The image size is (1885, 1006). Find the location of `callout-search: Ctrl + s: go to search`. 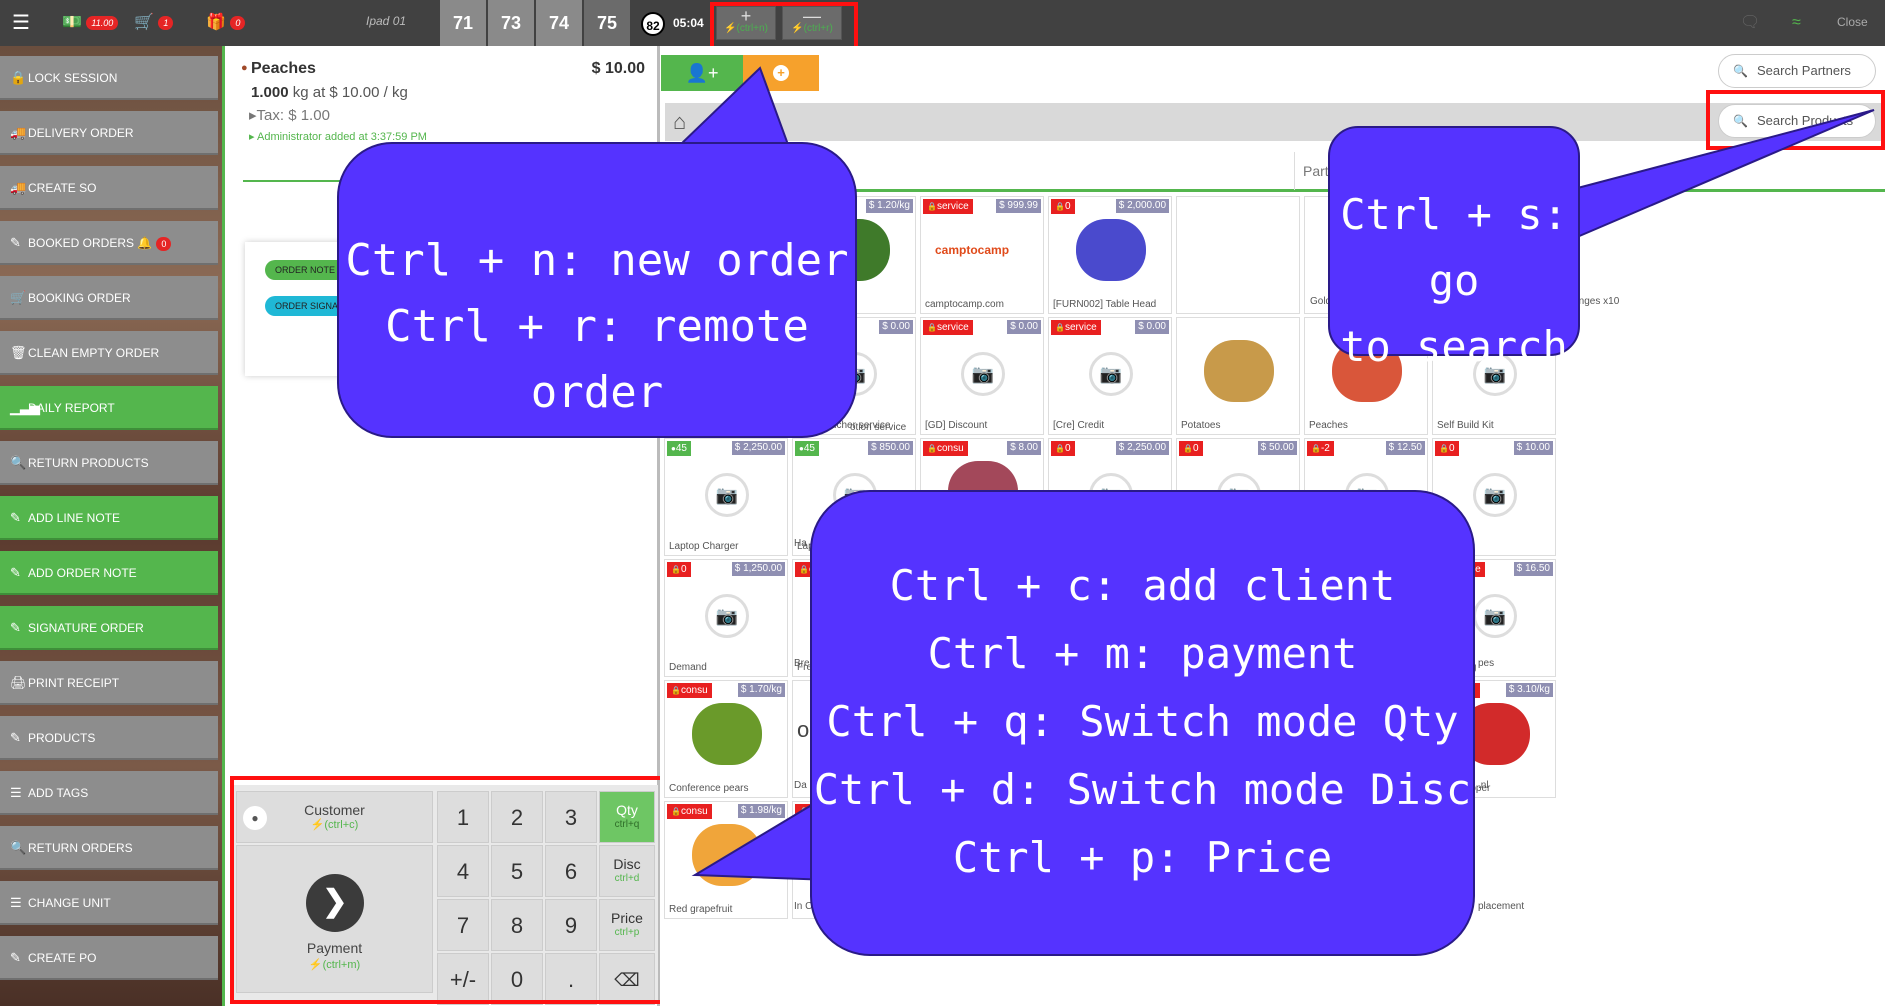

callout-search: Ctrl + s: go to search is located at coordinates (1454, 248).